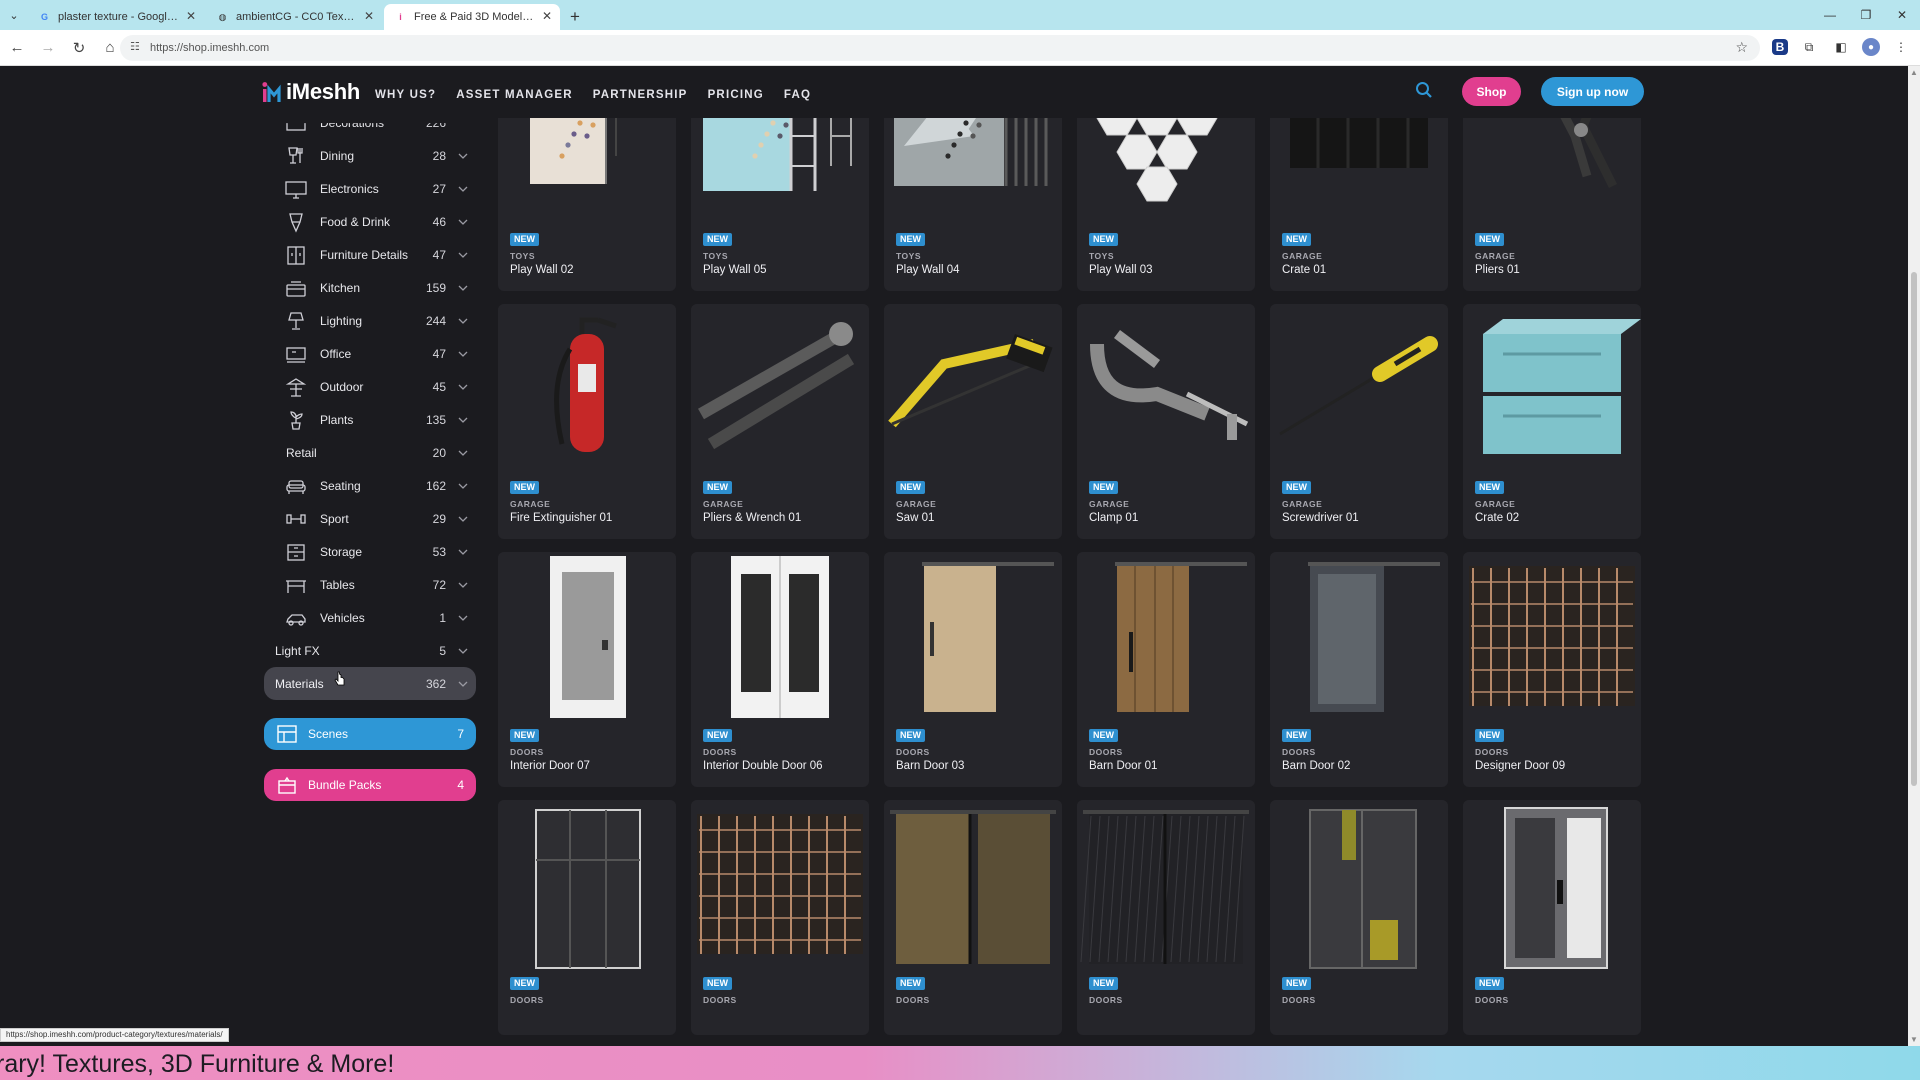 The image size is (1920, 1080). Describe the element at coordinates (48, 48) in the screenshot. I see `forward-icon: →` at that location.